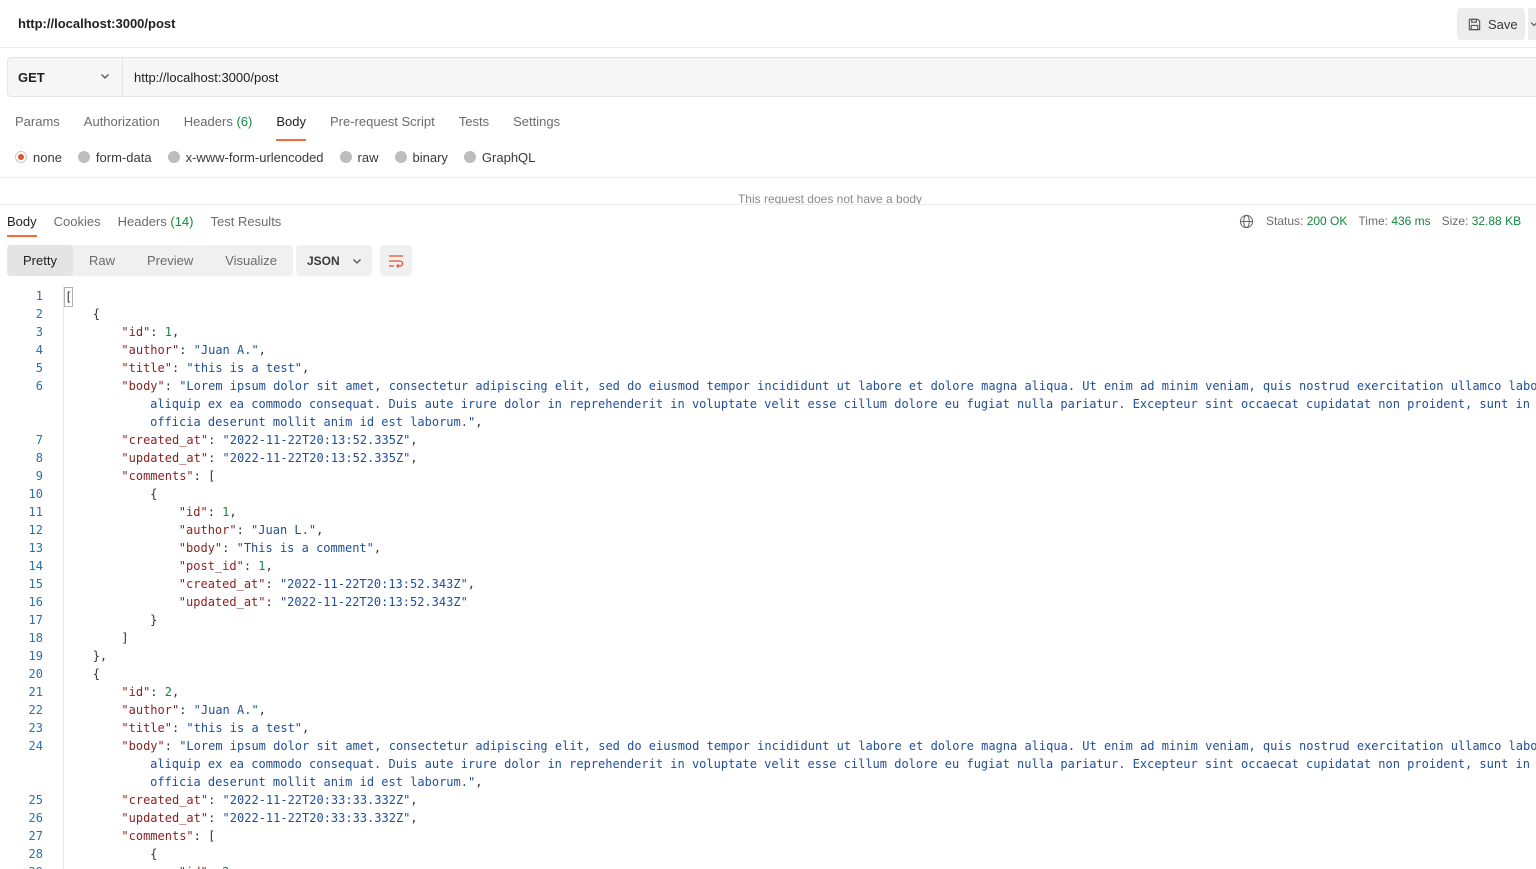 The height and width of the screenshot is (869, 1536). What do you see at coordinates (39, 314) in the screenshot?
I see `line-number: 2` at bounding box center [39, 314].